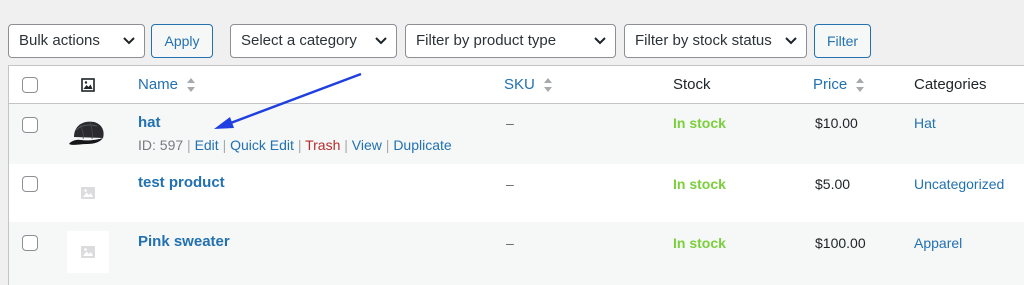  Describe the element at coordinates (840, 243) in the screenshot. I see `price-value: $100.00` at that location.